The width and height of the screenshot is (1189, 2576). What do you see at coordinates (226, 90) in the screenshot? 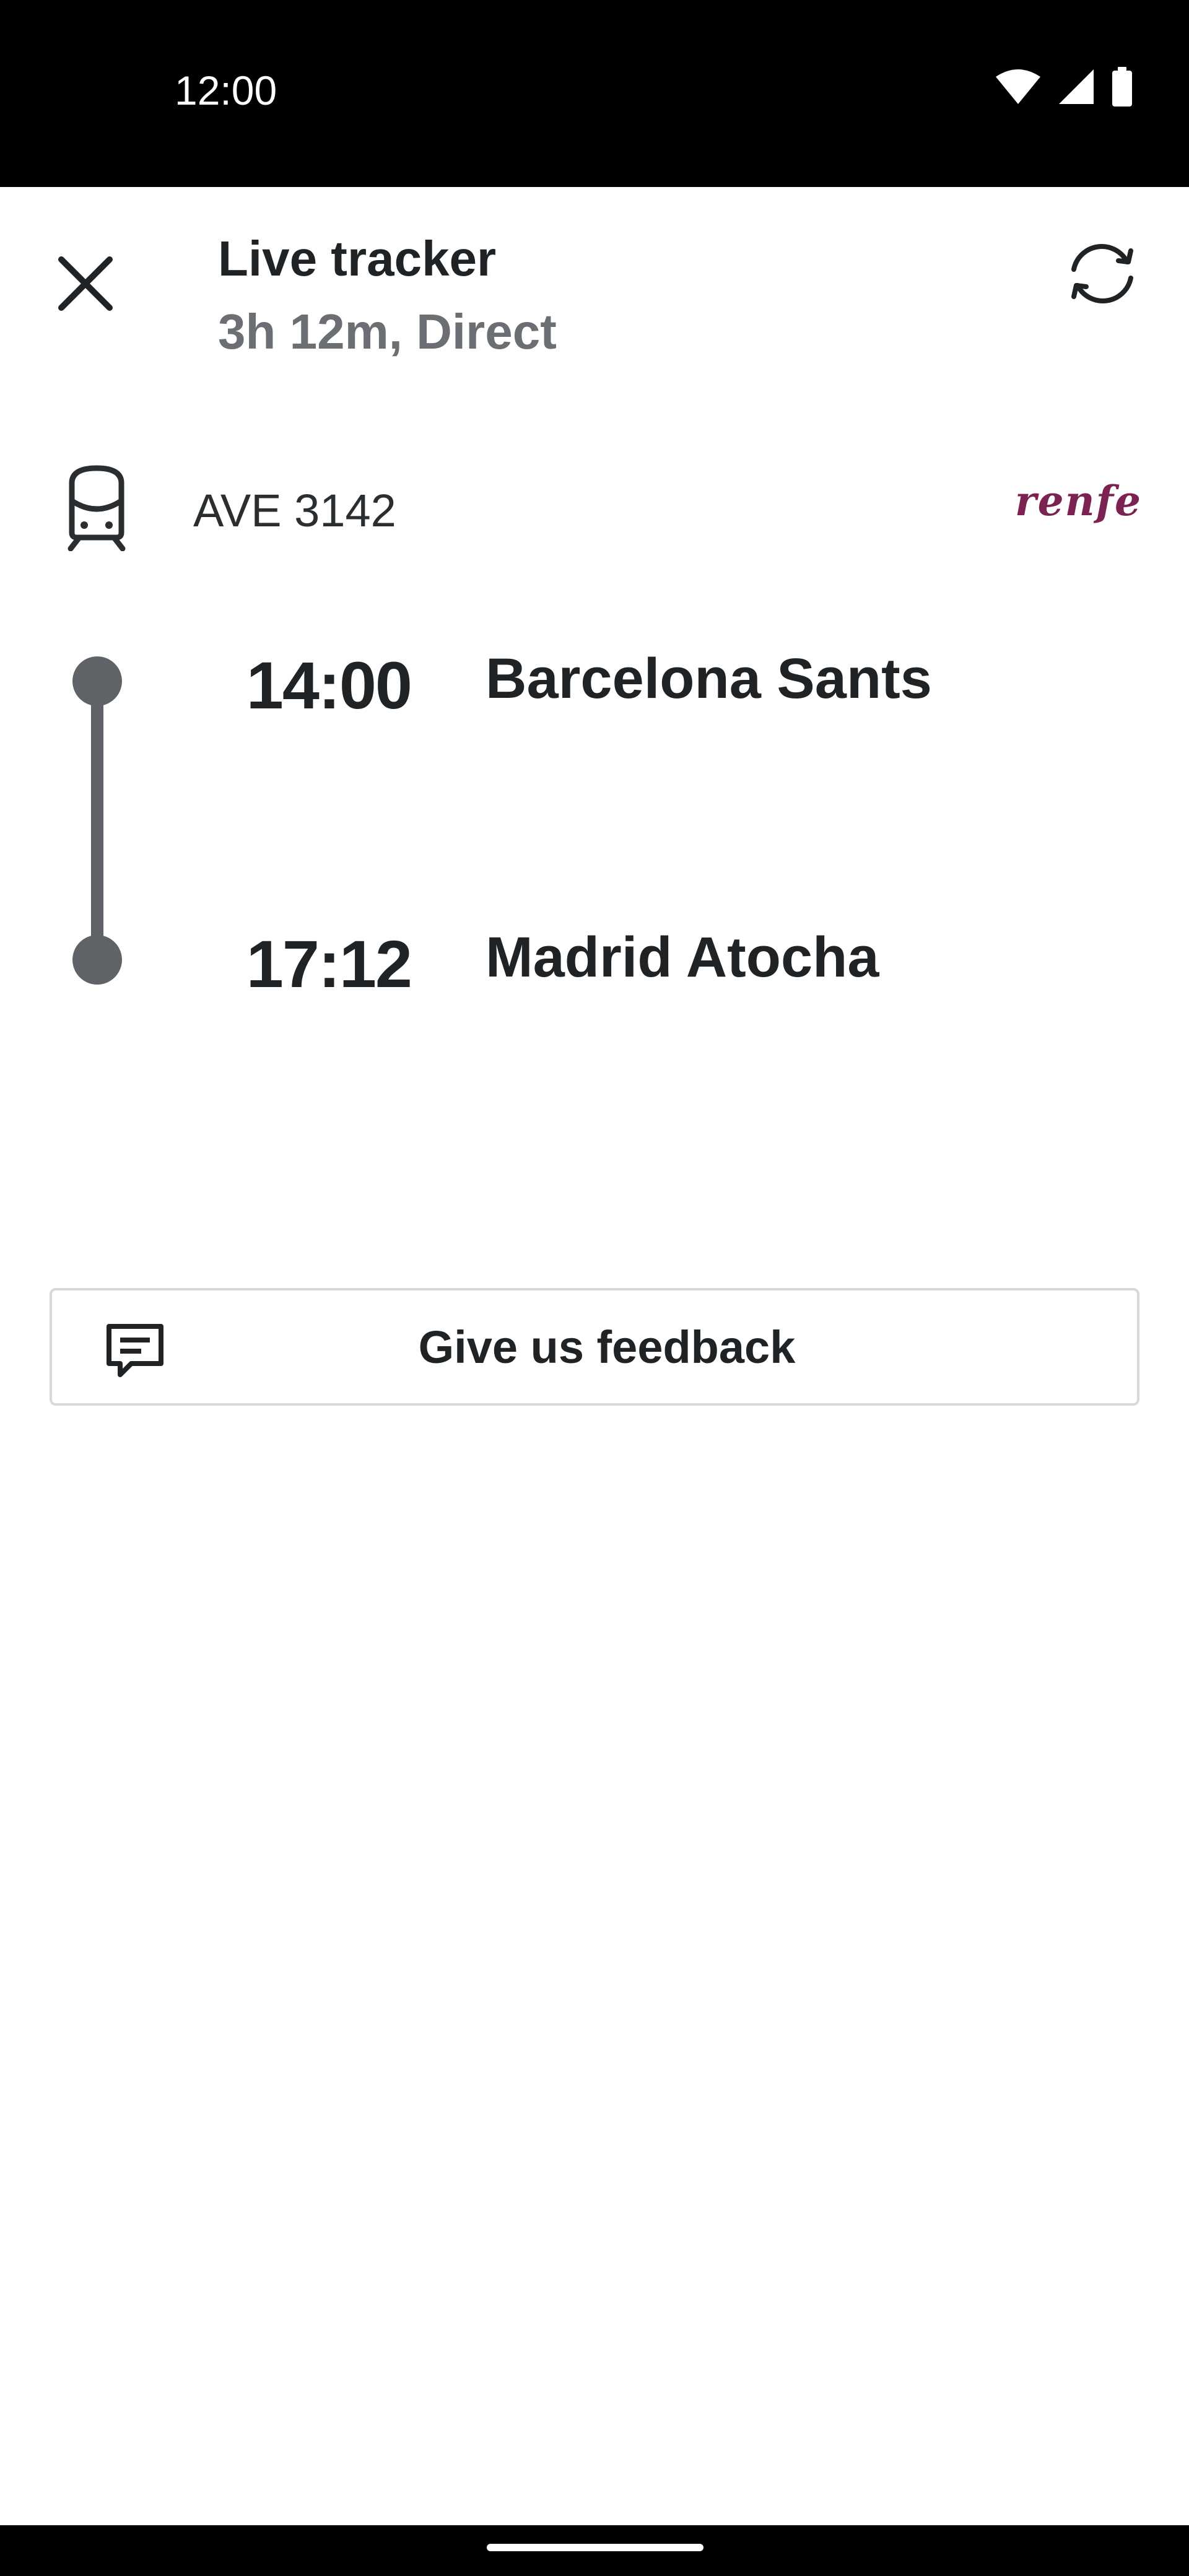
I see `status-time: 12:00` at bounding box center [226, 90].